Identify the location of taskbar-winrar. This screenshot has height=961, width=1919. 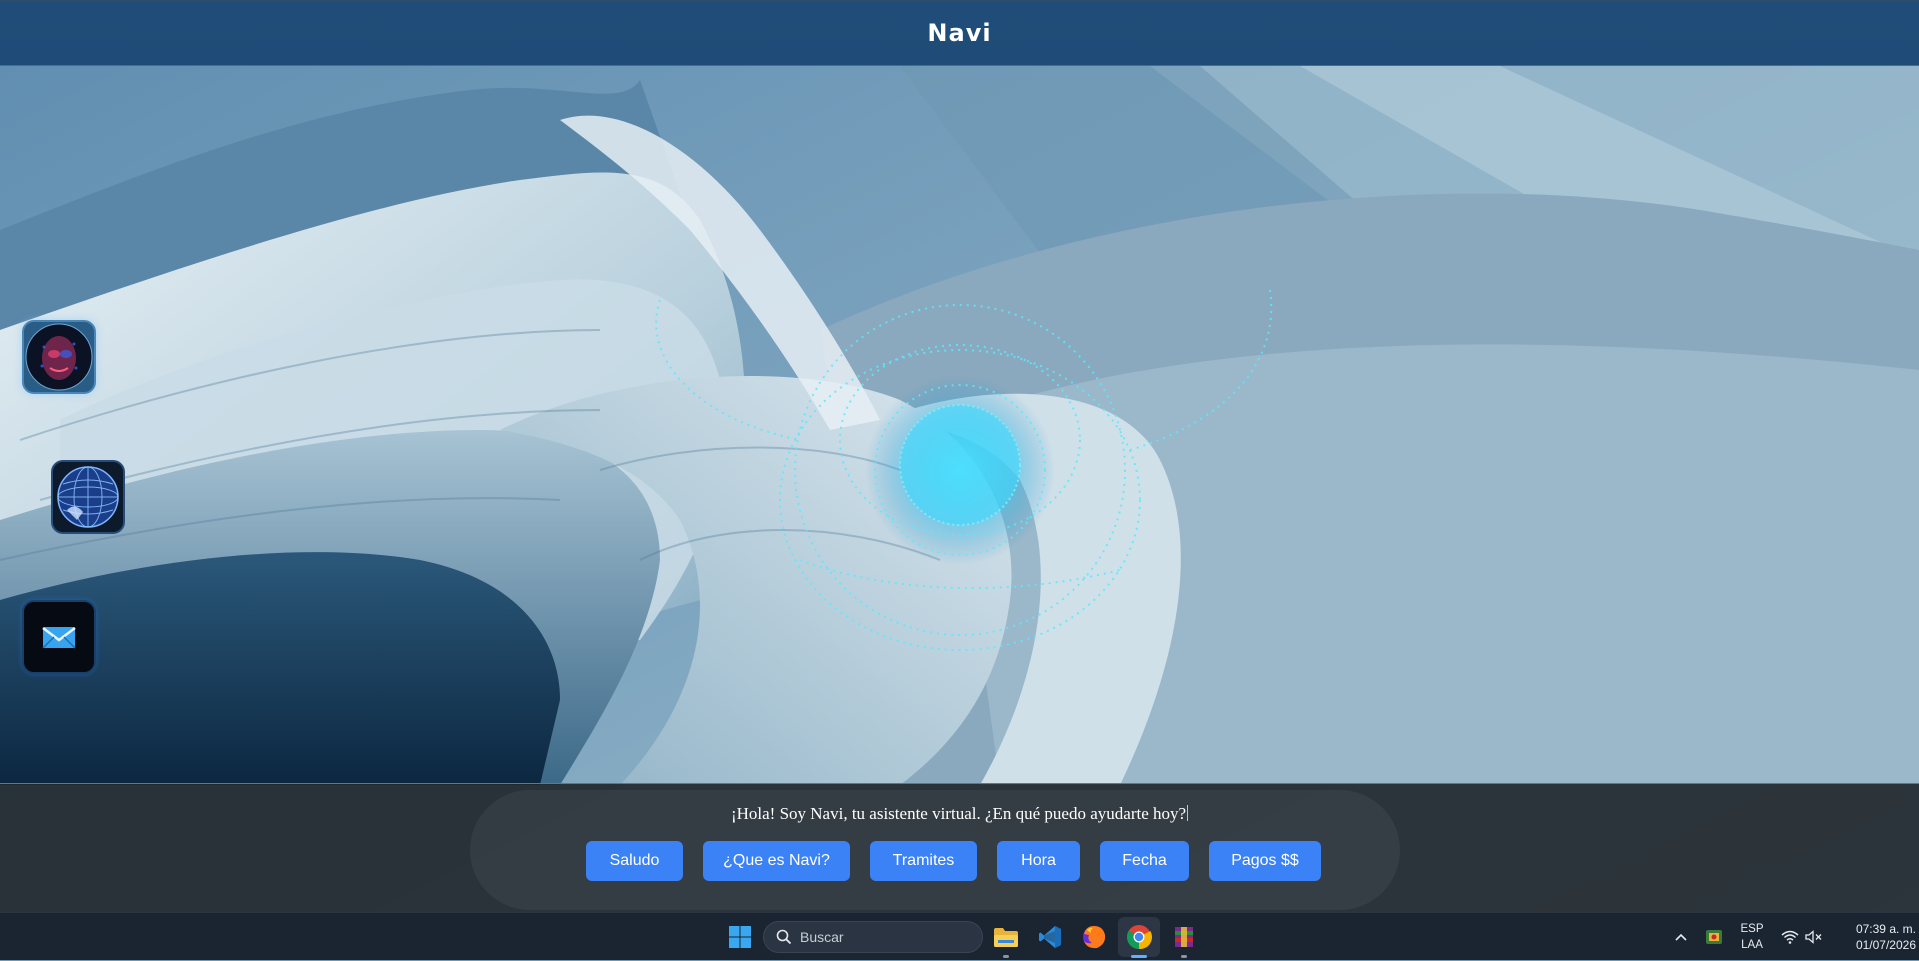
(1184, 937).